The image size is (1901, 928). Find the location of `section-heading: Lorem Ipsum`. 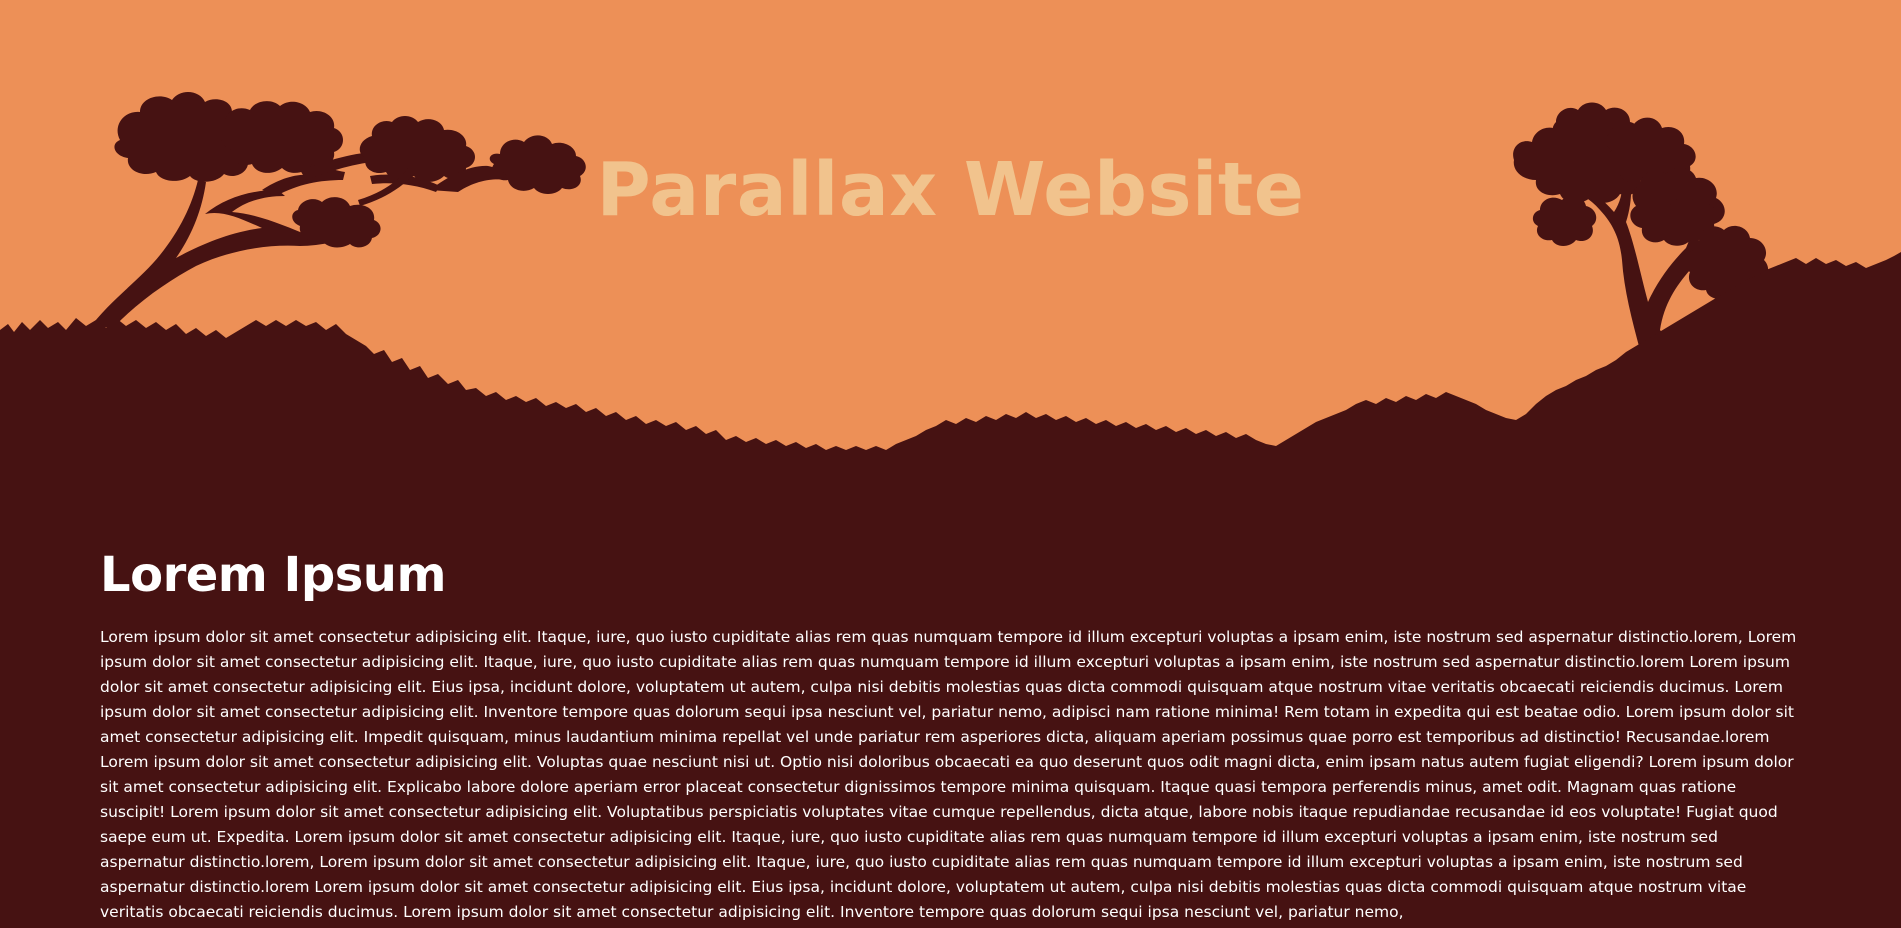

section-heading: Lorem Ipsum is located at coordinates (273, 575).